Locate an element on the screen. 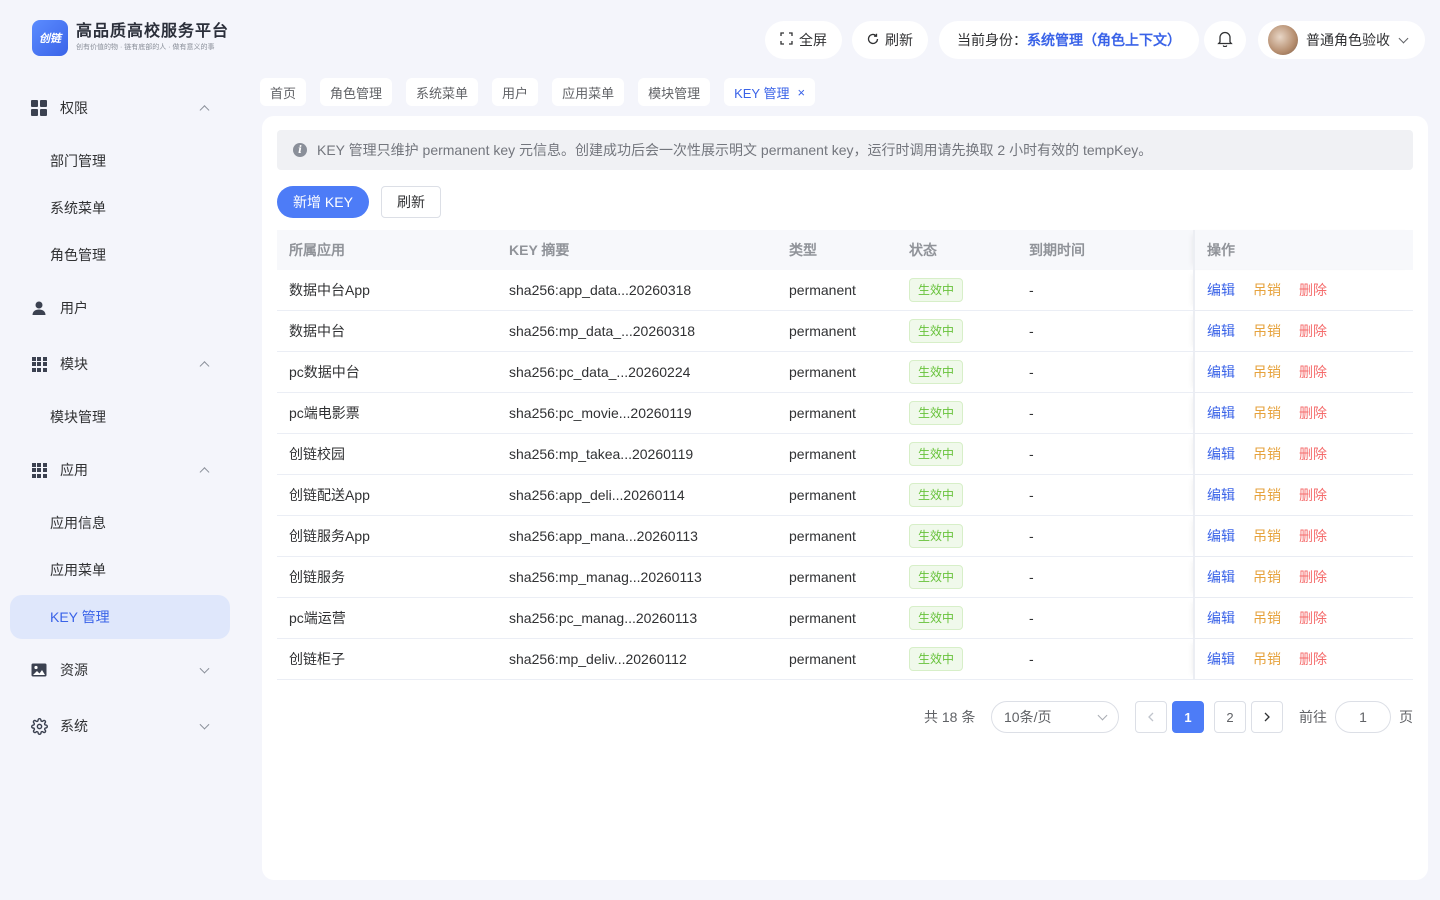 The height and width of the screenshot is (900, 1440). refresh-header-button: 刷新 is located at coordinates (890, 40).